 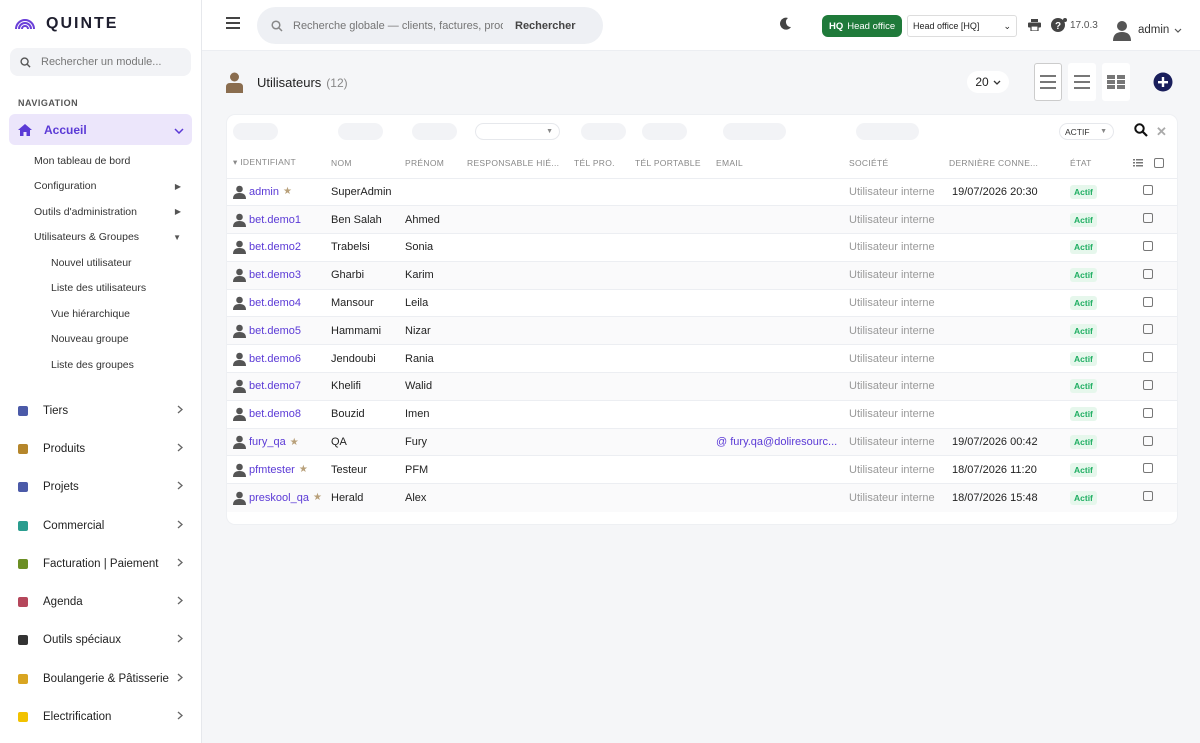 I want to click on col-header-email: EMAIL, so click(x=782, y=163).